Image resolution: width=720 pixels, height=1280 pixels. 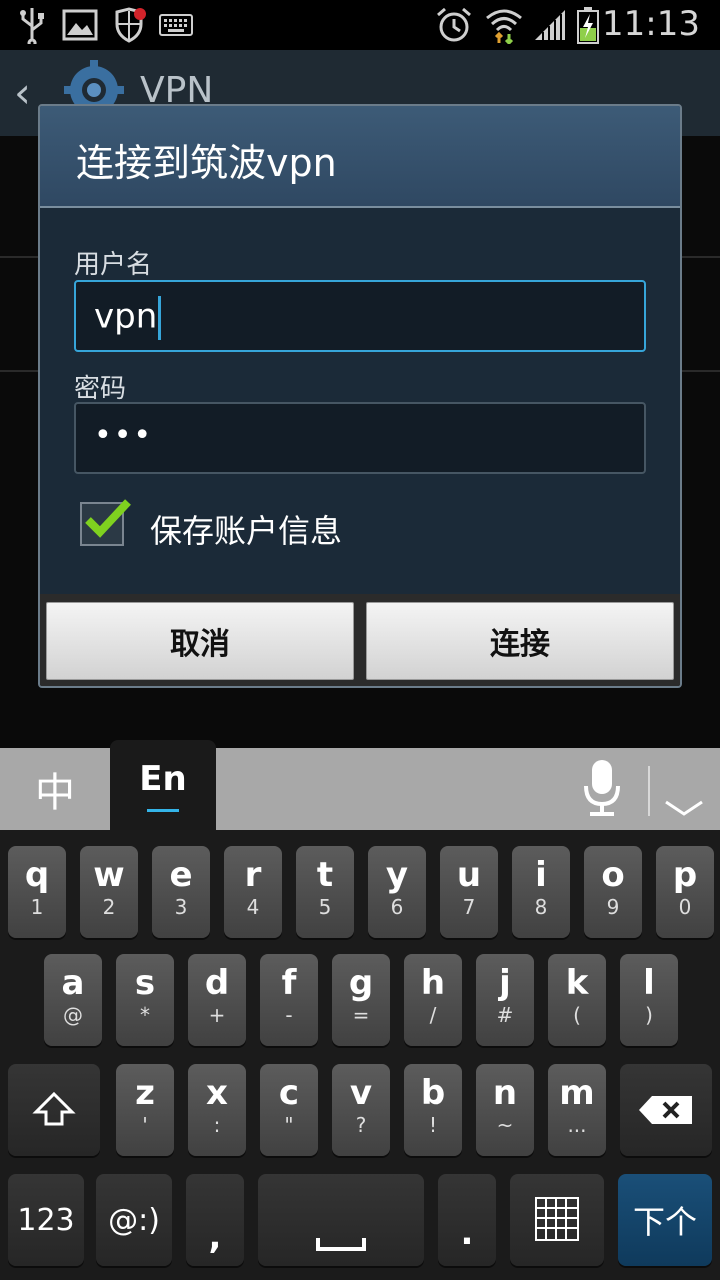 I want to click on dialog-button-bar: 取消 连接, so click(x=360, y=640).